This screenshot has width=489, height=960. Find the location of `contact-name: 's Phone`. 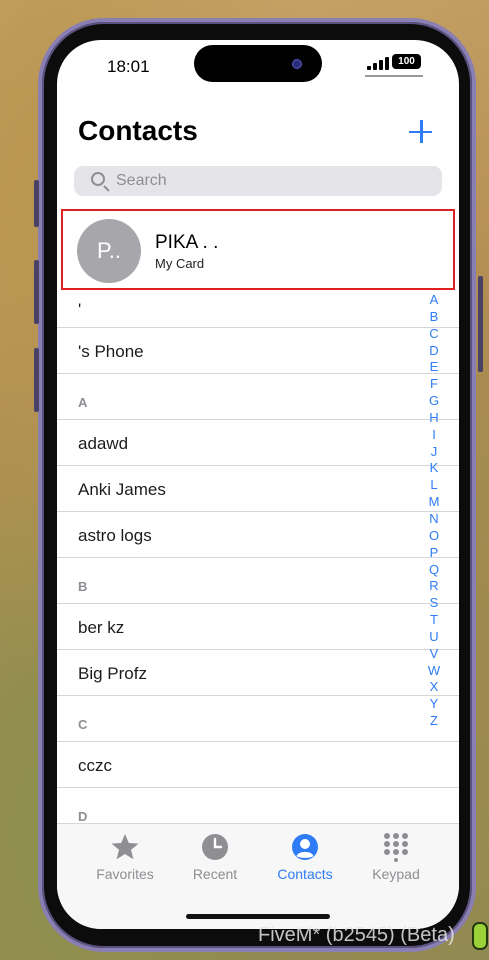

contact-name: 's Phone is located at coordinates (111, 351).